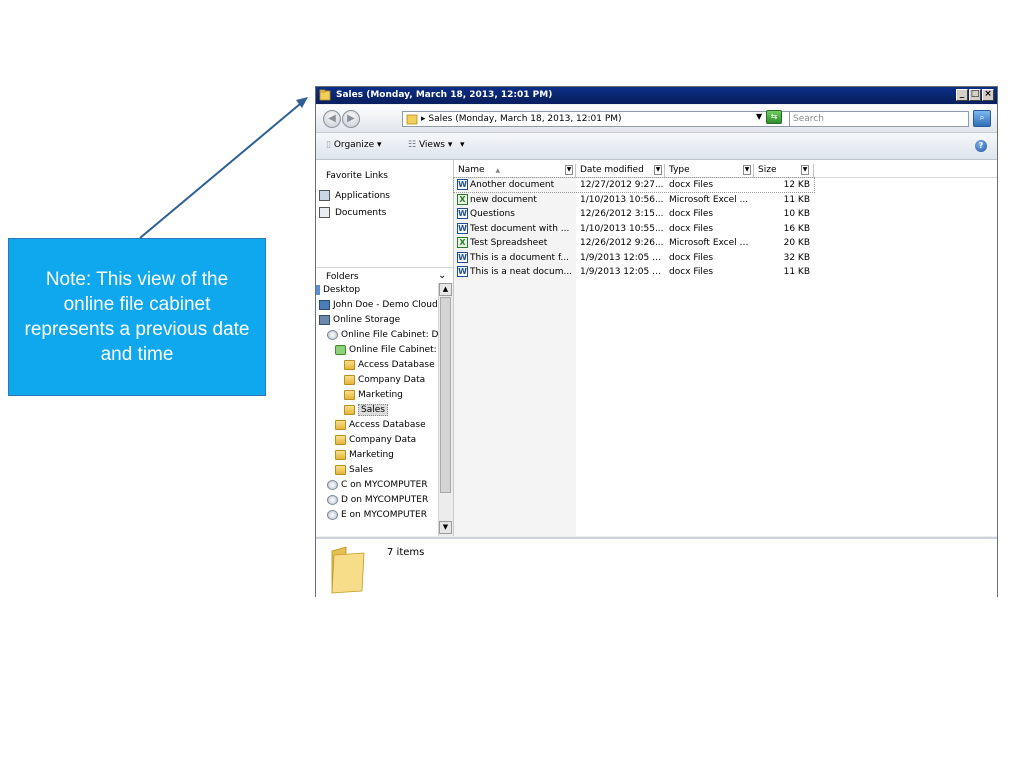 The image size is (1024, 768). Describe the element at coordinates (332, 119) in the screenshot. I see `back-button: ◀` at that location.